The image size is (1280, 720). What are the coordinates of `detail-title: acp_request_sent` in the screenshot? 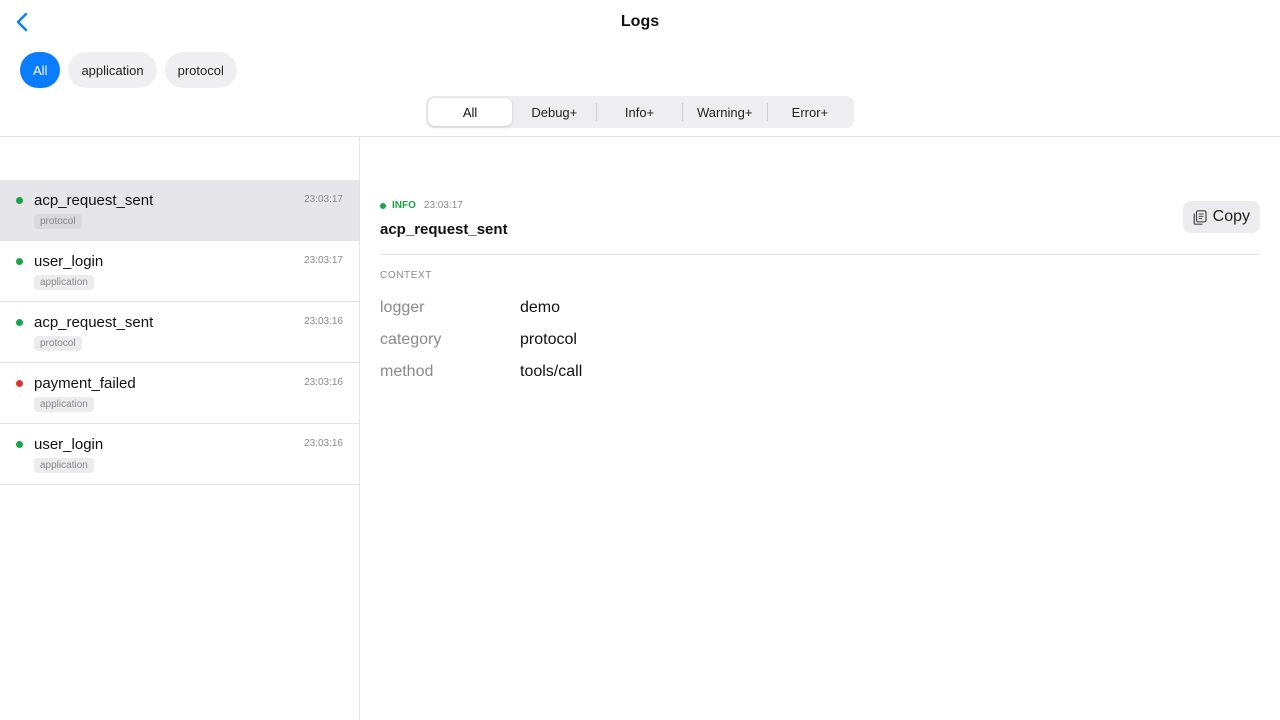 It's located at (444, 229).